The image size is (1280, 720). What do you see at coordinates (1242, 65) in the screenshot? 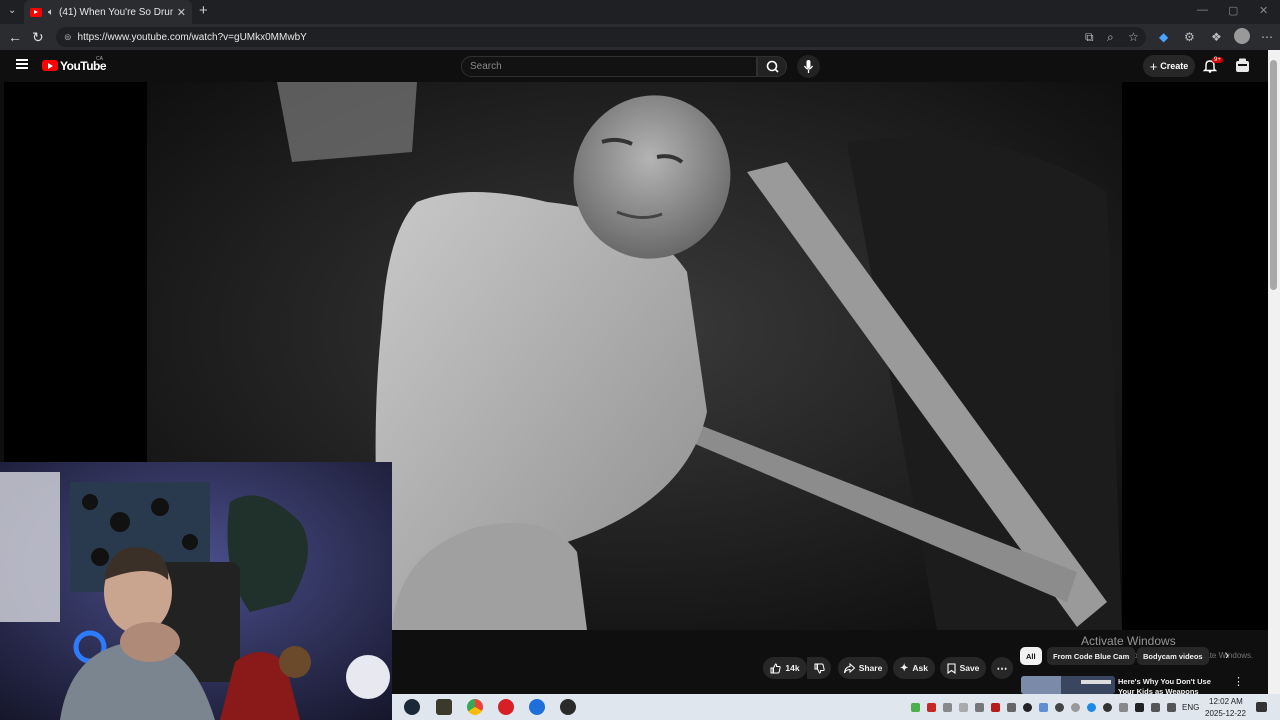
I see `account-avatar-icon` at bounding box center [1242, 65].